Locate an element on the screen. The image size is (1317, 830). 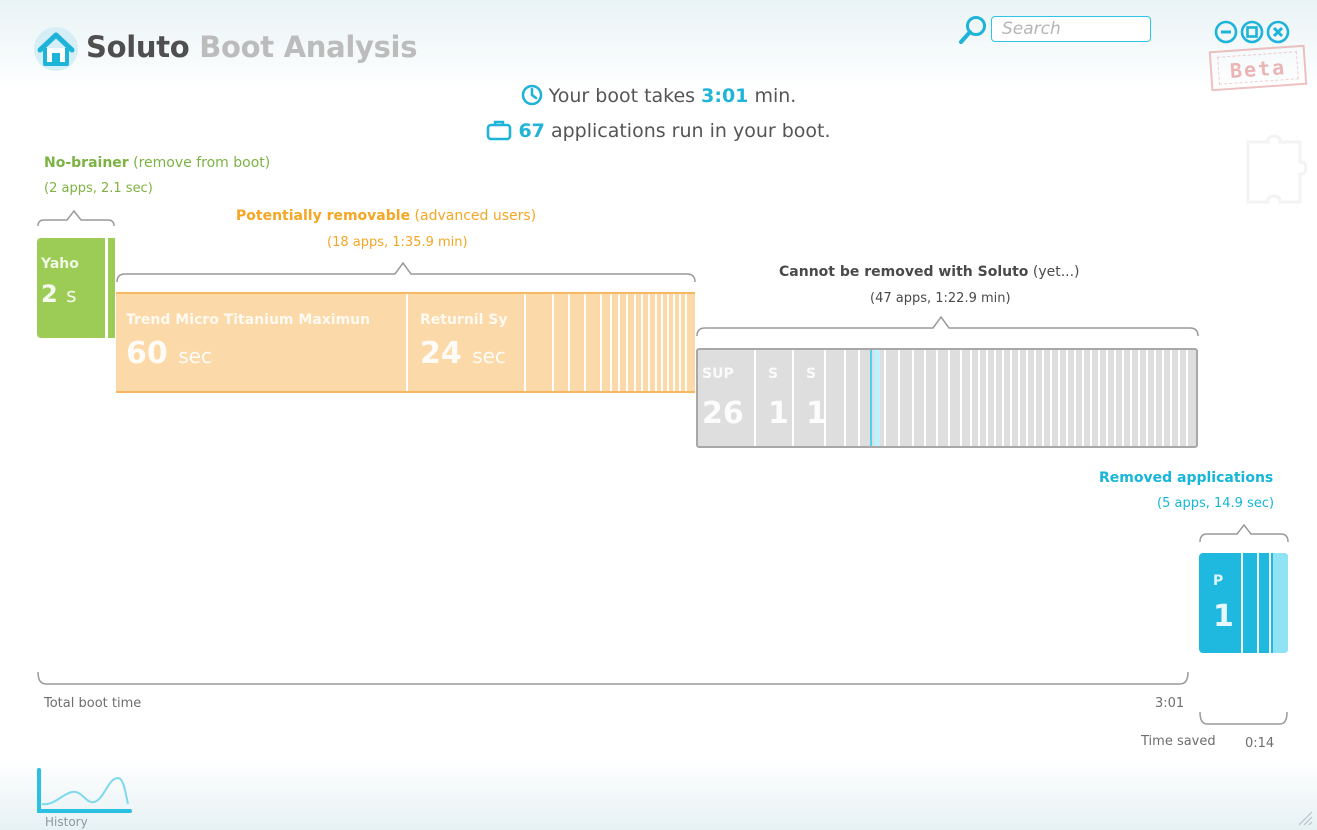
app-name-s2: S is located at coordinates (811, 374).